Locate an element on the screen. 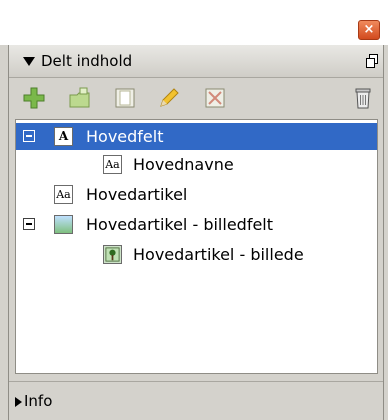 Image resolution: width=388 pixels, height=420 pixels. info-label: Info is located at coordinates (38, 401).